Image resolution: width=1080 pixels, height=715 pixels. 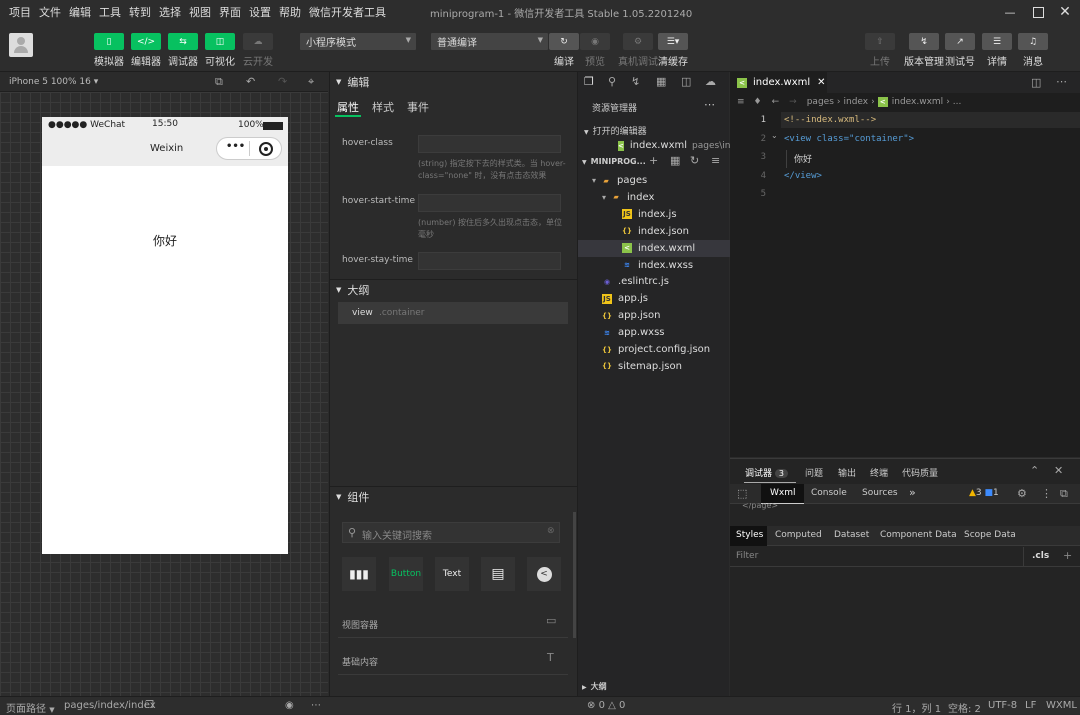 What do you see at coordinates (1002, 705) in the screenshot?
I see `encoding: UTF-8` at bounding box center [1002, 705].